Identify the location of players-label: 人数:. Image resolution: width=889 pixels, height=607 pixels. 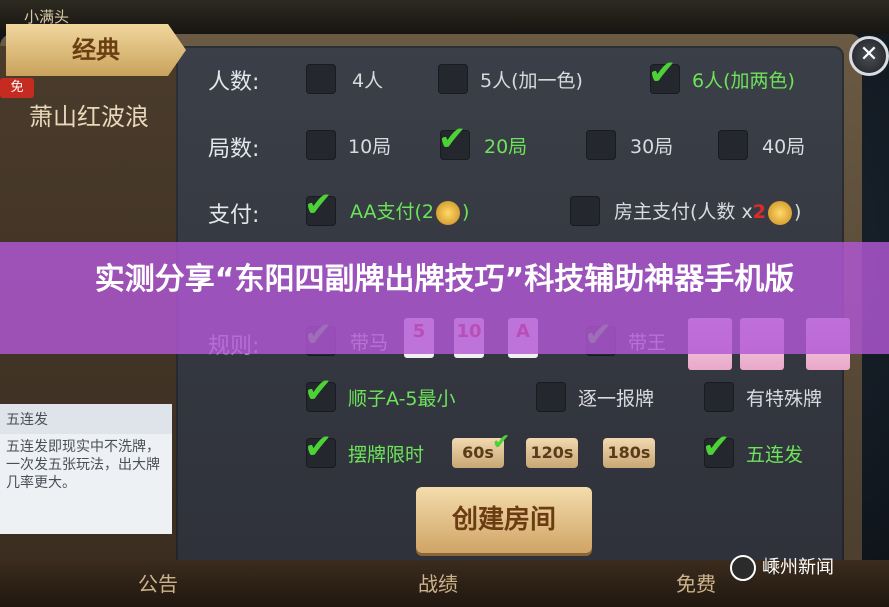
(234, 82).